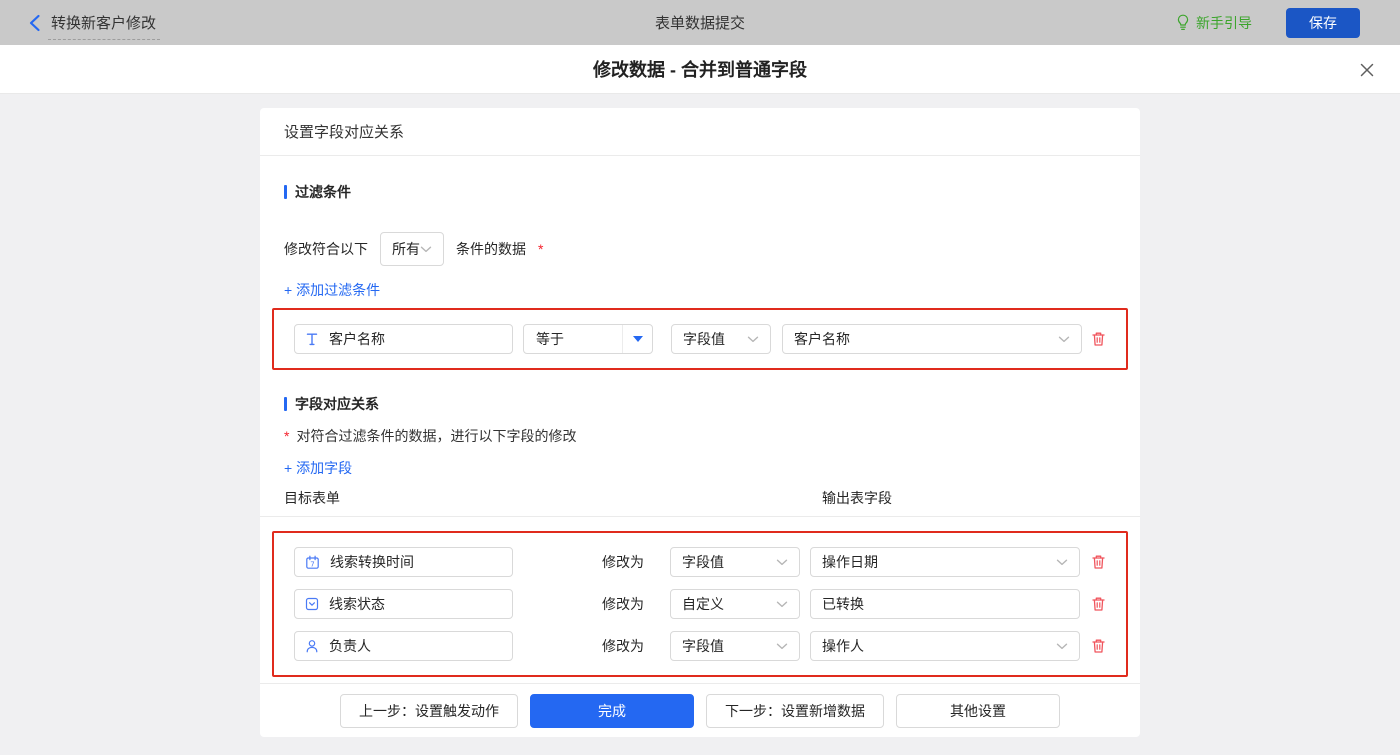  What do you see at coordinates (323, 192) in the screenshot?
I see `filter-section-label: 过滤条件` at bounding box center [323, 192].